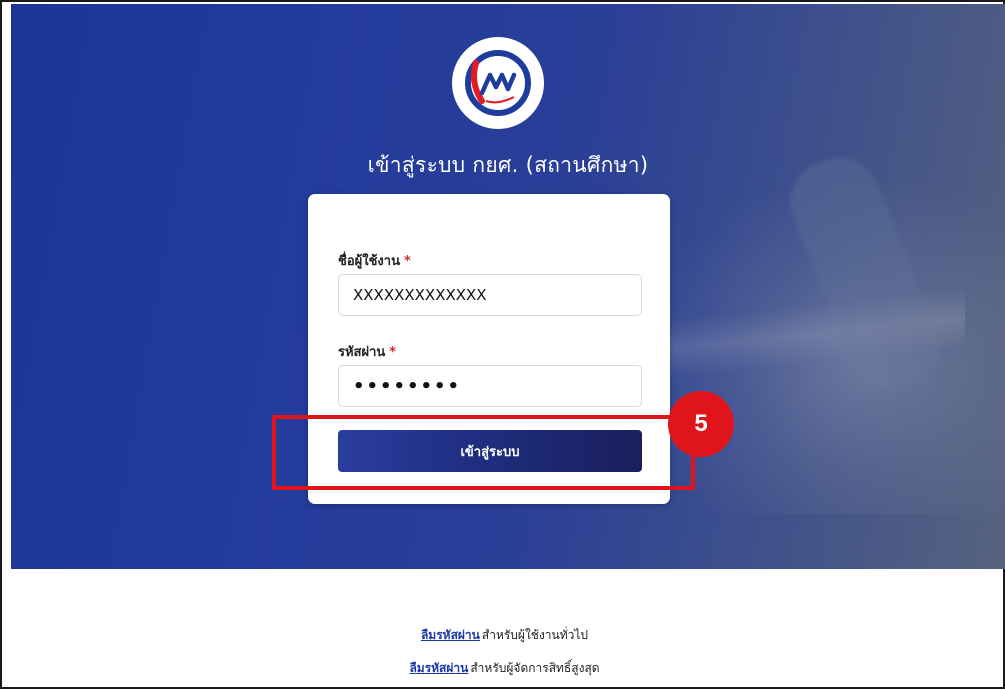 This screenshot has width=1005, height=689. Describe the element at coordinates (490, 295) in the screenshot. I see `username-input: XXXXXXXXXXXXX` at that location.